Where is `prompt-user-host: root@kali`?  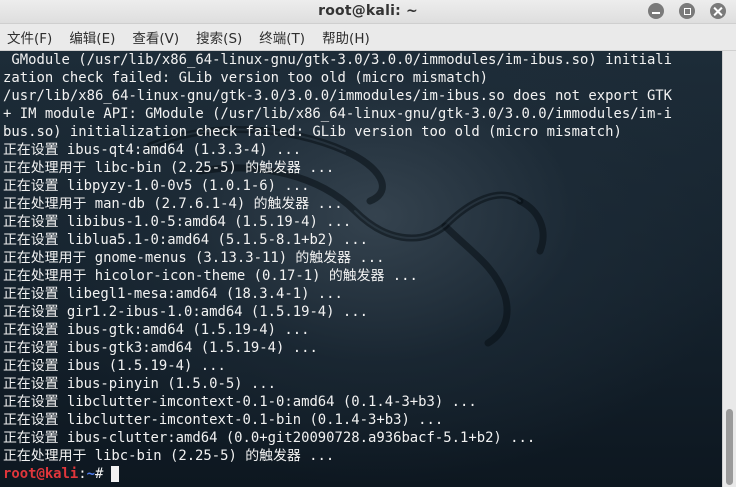 prompt-user-host: root@kali is located at coordinates (41, 474).